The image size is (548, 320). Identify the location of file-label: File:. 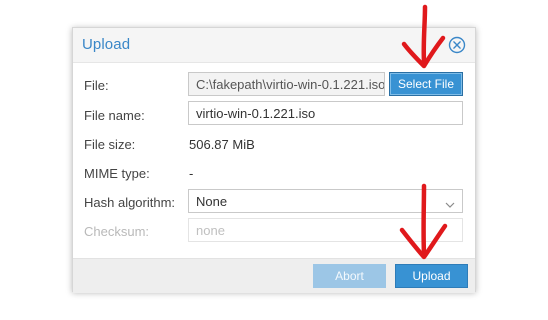
(96, 85).